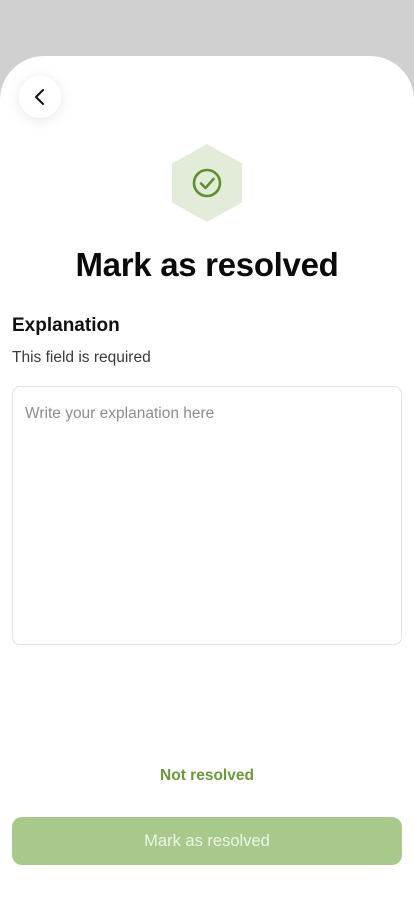 This screenshot has width=414, height=898. I want to click on page-title: Mark as resolved, so click(207, 264).